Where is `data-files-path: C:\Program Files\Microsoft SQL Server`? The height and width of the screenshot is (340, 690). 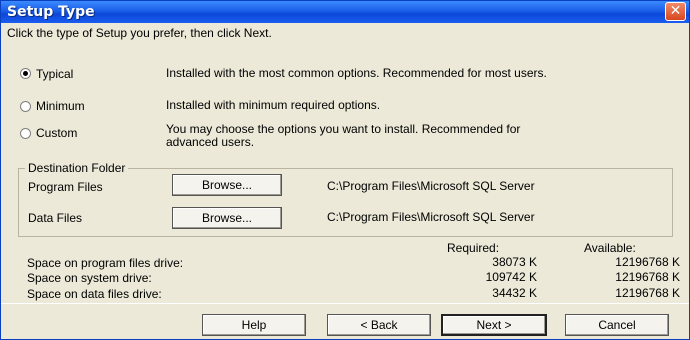 data-files-path: C:\Program Files\Microsoft SQL Server is located at coordinates (431, 217).